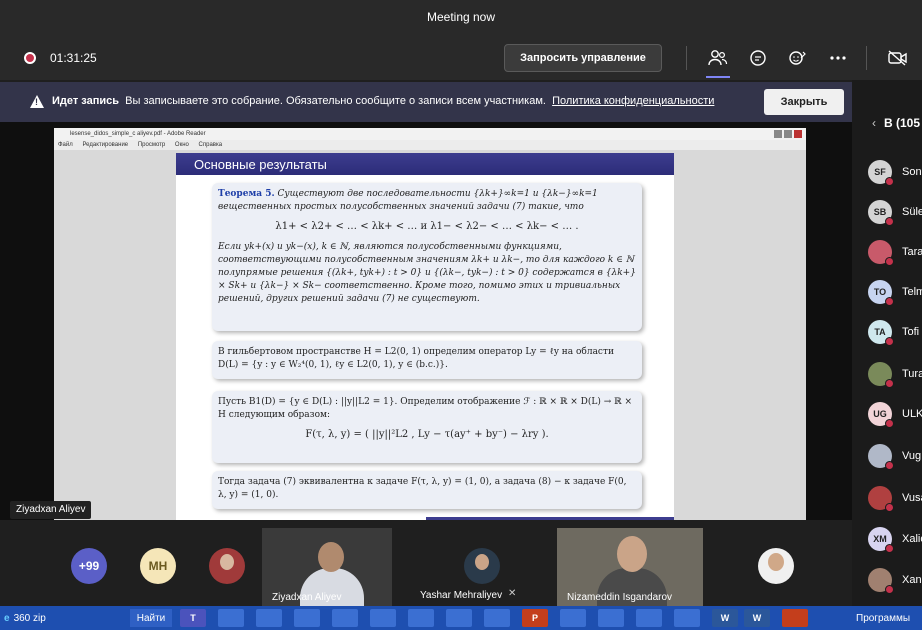  Describe the element at coordinates (880, 332) in the screenshot. I see `avatar-initials: TA` at that location.